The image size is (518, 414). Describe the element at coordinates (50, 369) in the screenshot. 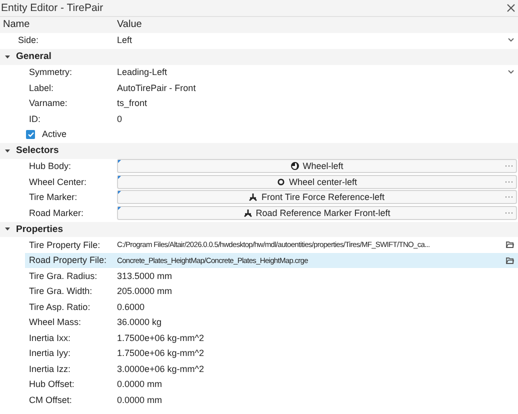

I see `property-label: Inertia Izz:` at that location.